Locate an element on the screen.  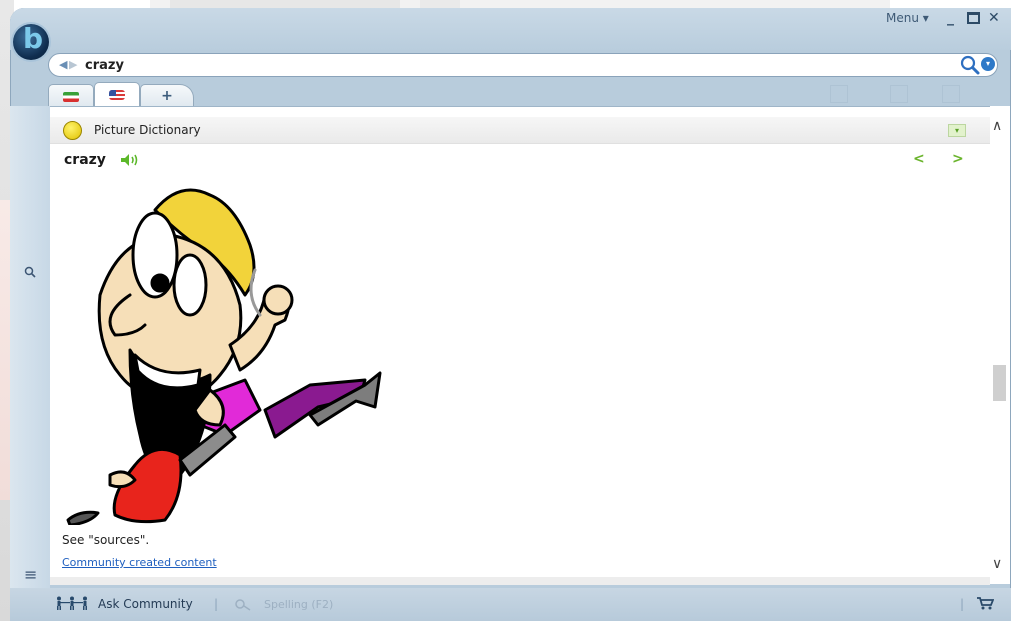
cart-icon is located at coordinates (985, 605).